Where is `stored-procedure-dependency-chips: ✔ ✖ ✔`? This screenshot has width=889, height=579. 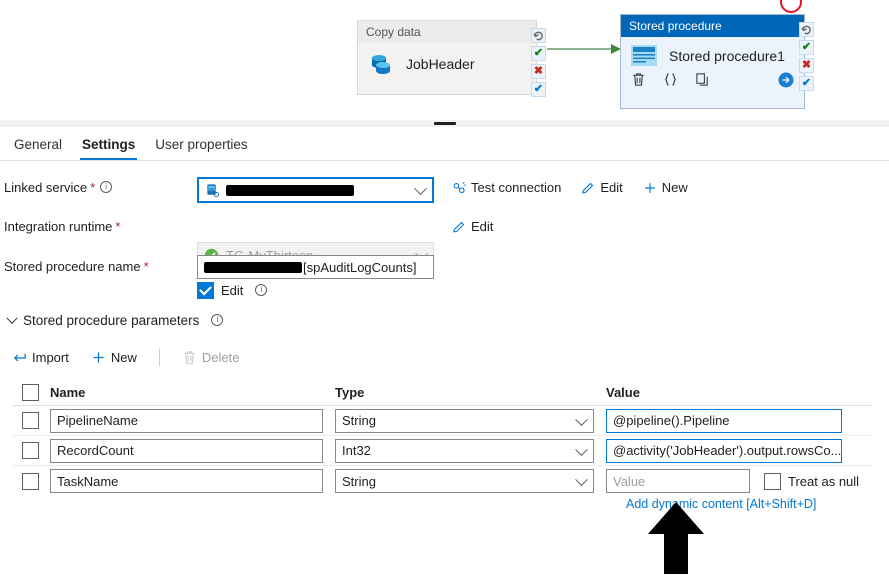
stored-procedure-dependency-chips: ✔ ✖ ✔ is located at coordinates (806, 56).